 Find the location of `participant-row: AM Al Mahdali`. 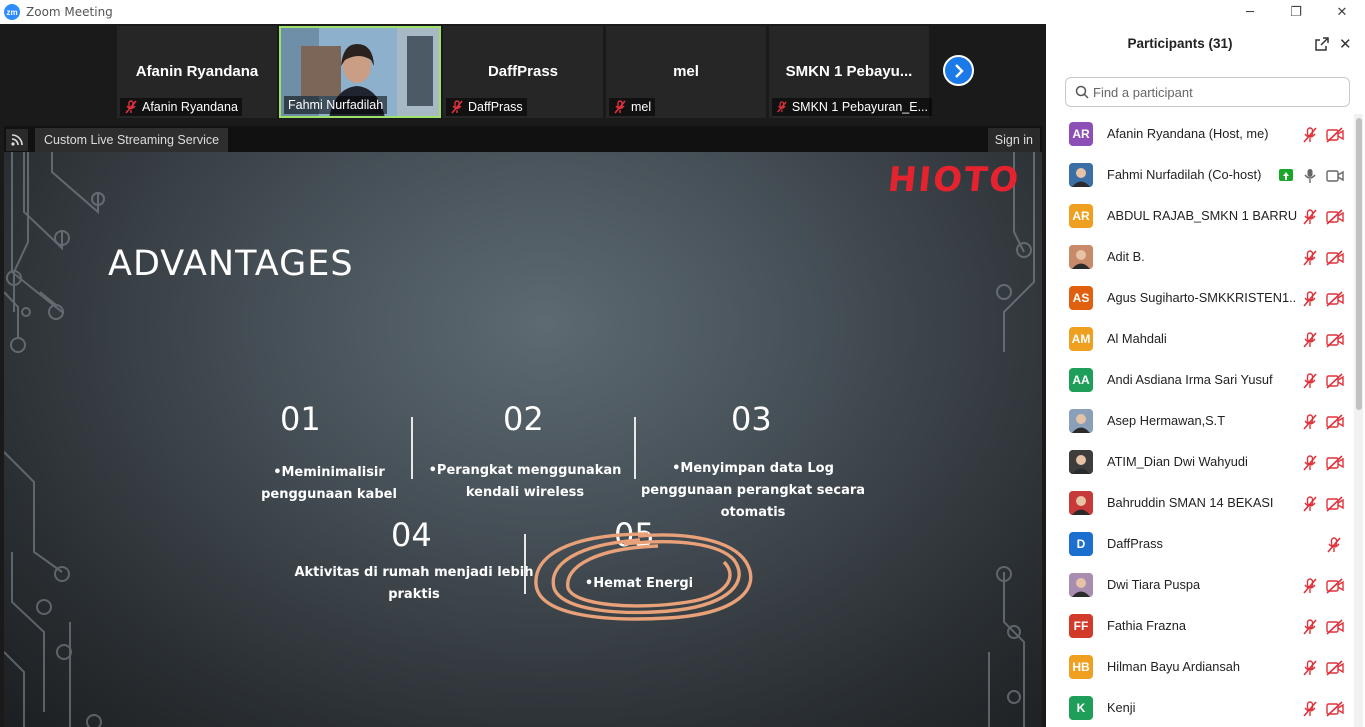

participant-row: AM Al Mahdali is located at coordinates (1199, 339).